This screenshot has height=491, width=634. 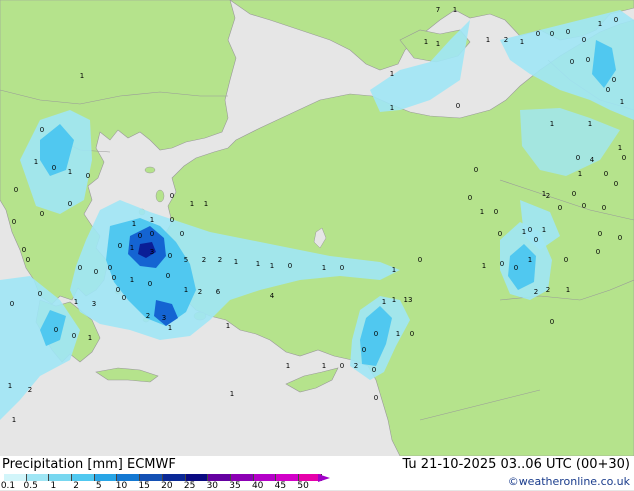 I want to click on valid-time: Tu 21-10-2025 03..06 UTC (00+30), so click(x=516, y=464).